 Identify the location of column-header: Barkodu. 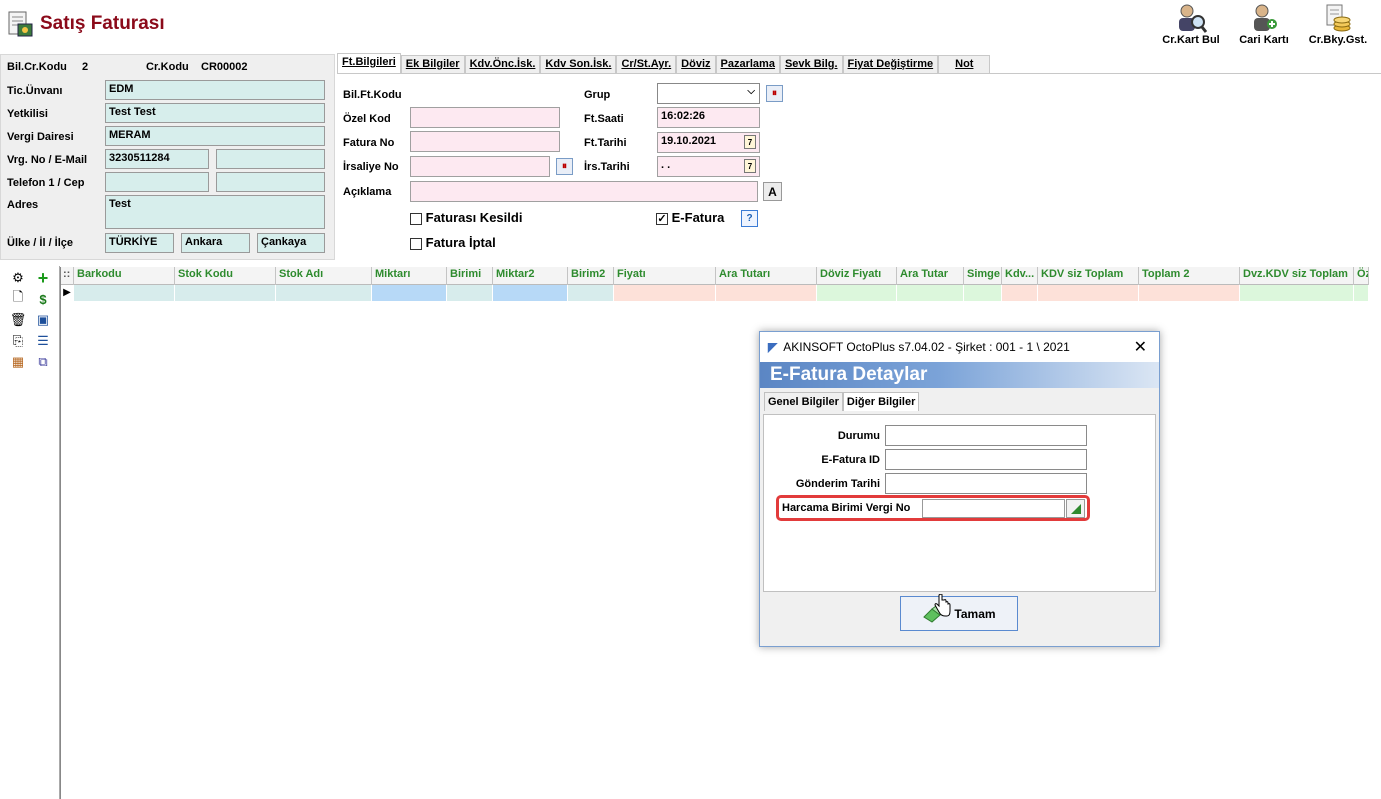
(124, 276).